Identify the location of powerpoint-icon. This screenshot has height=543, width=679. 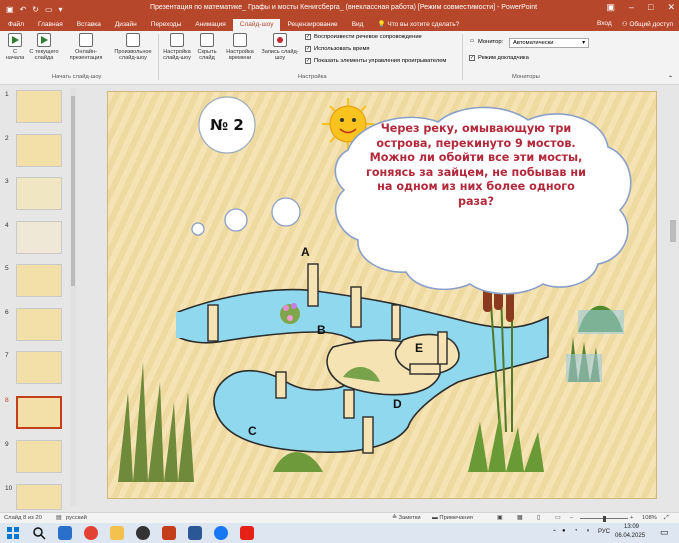
(169, 533).